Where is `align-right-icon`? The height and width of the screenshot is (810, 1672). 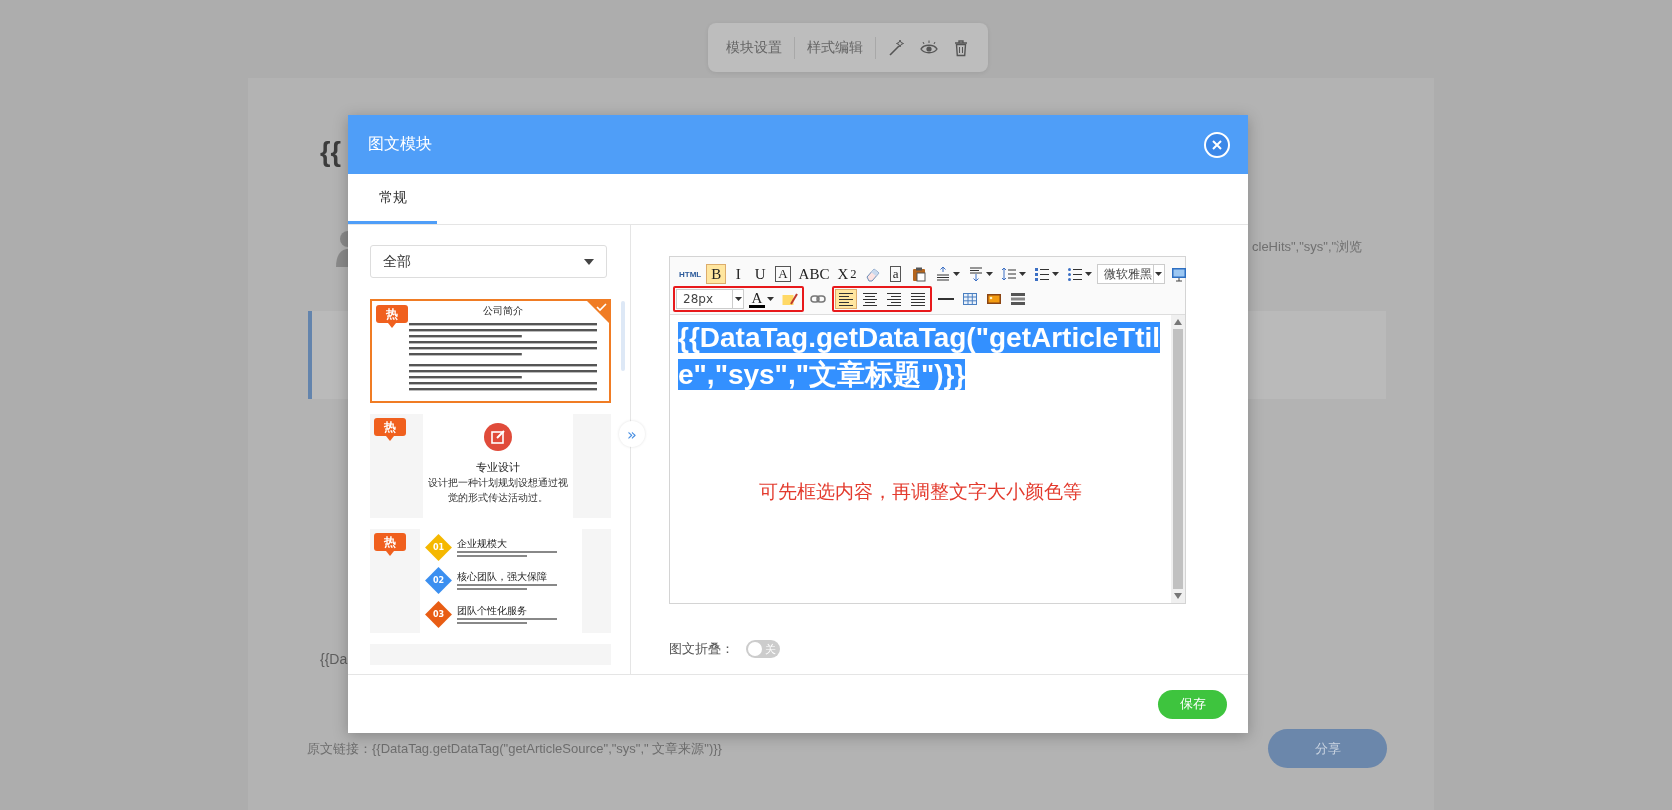 align-right-icon is located at coordinates (894, 299).